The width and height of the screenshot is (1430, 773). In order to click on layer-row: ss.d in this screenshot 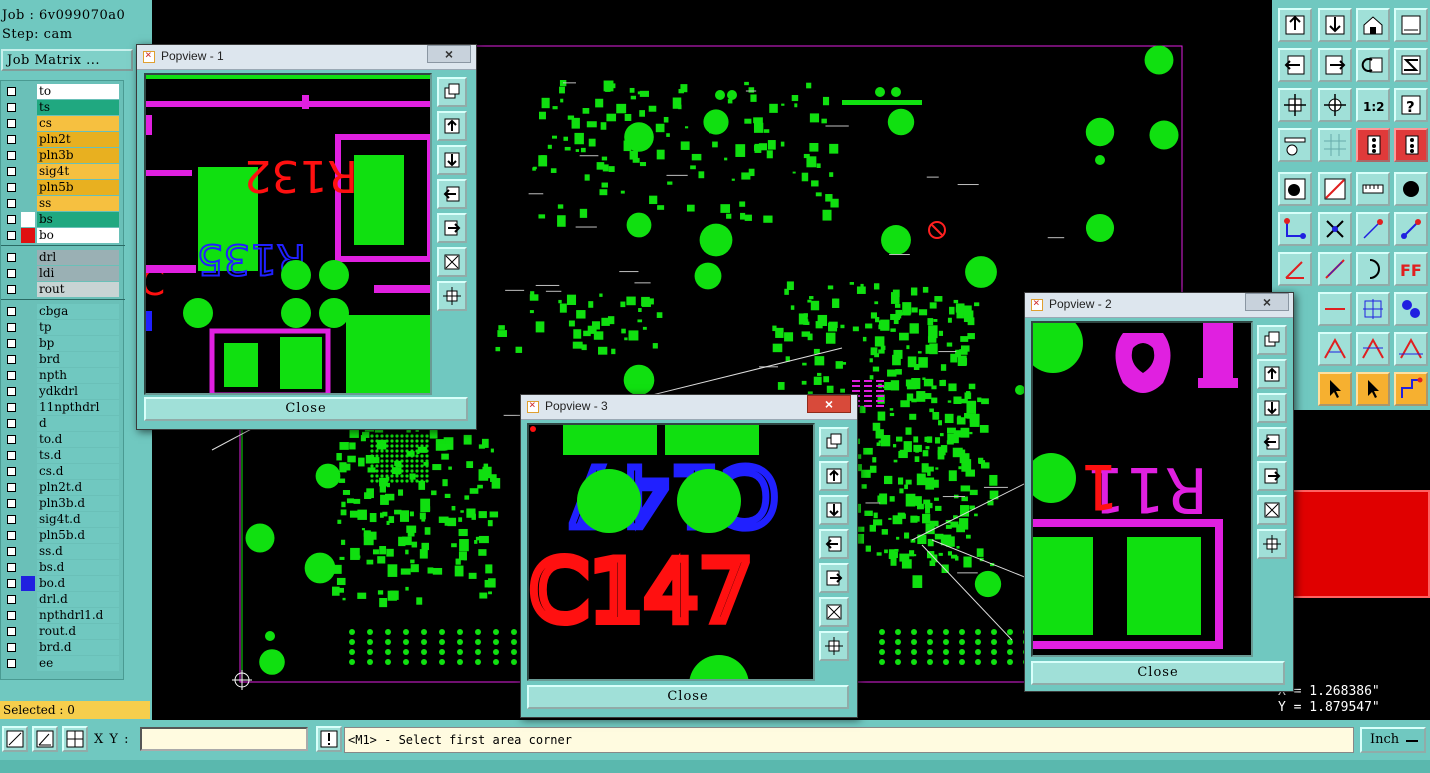, I will do `click(63, 551)`.